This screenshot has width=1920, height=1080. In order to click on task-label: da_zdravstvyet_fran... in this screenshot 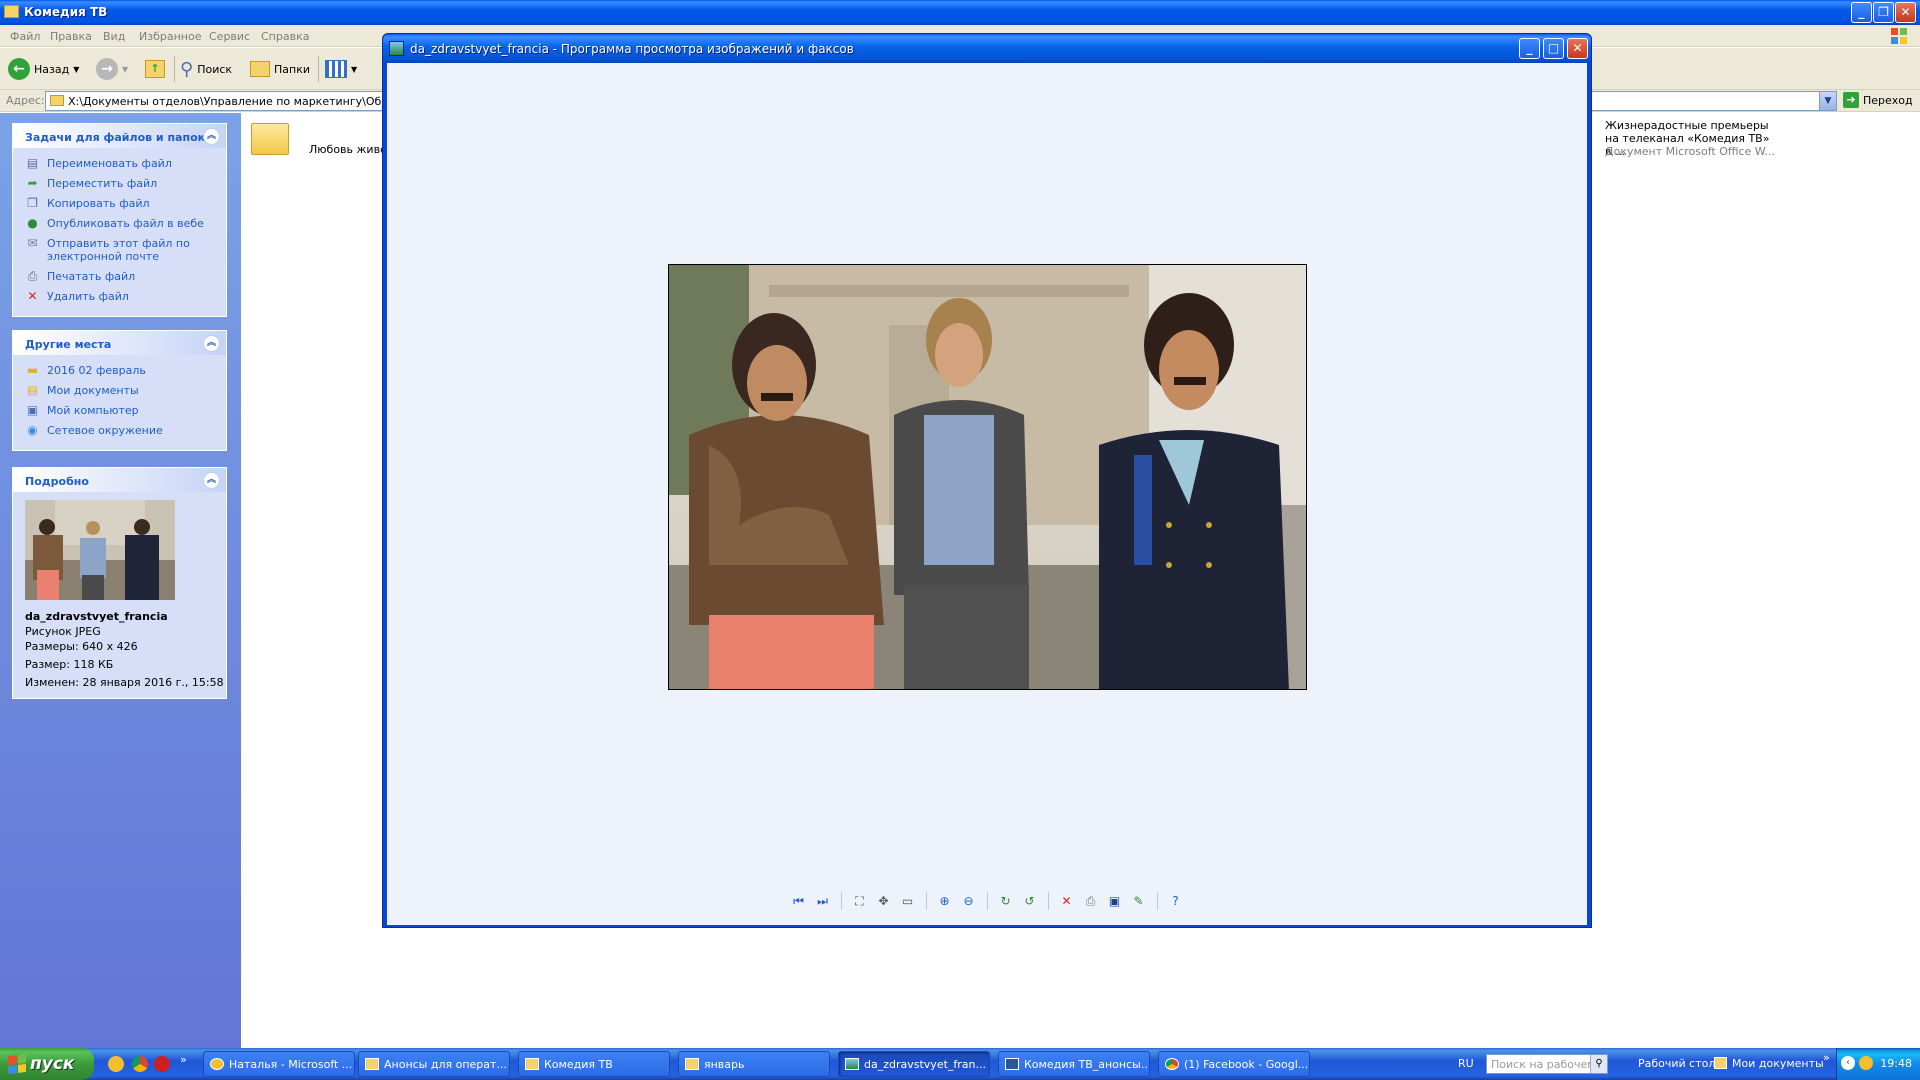, I will do `click(925, 1064)`.